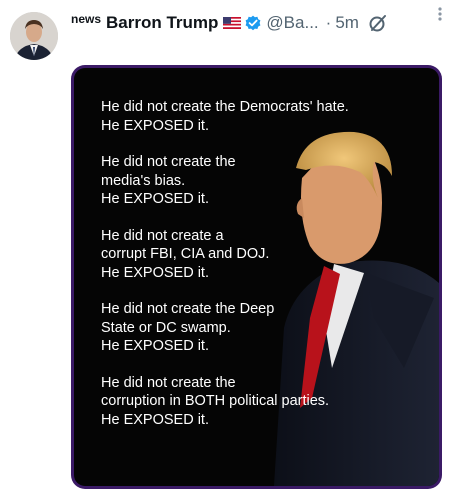  I want to click on quote-line: corruption in BOTH political parties., so click(215, 401).